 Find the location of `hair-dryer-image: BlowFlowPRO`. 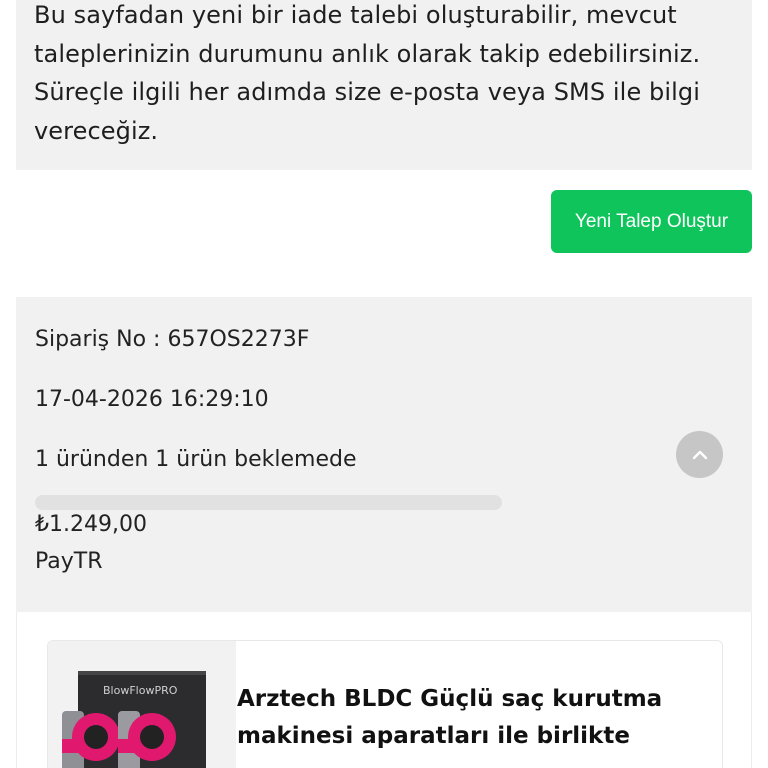

hair-dryer-image: BlowFlowPRO is located at coordinates (142, 704).